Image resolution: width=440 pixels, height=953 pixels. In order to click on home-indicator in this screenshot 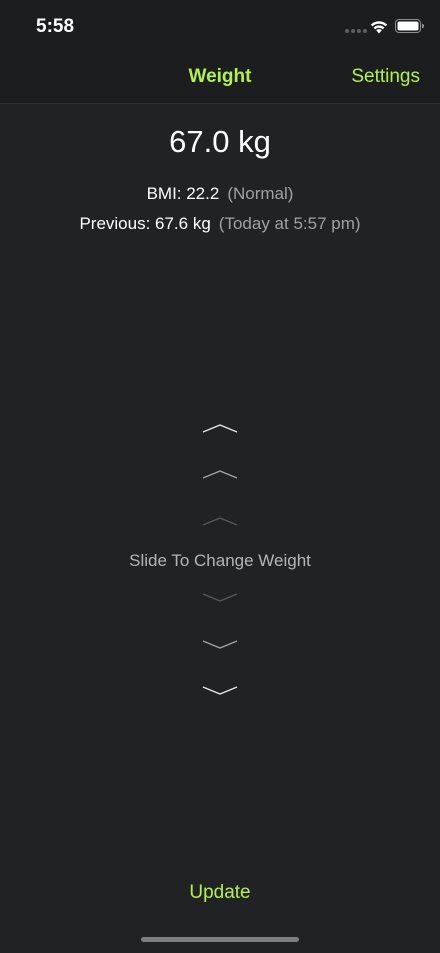, I will do `click(220, 939)`.